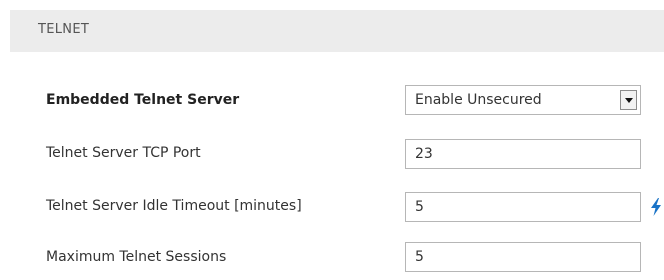 This screenshot has height=280, width=664. What do you see at coordinates (332, 208) in the screenshot?
I see `telnet-idle-timeout-row: Telnet Server Idle Timeout [minutes]` at bounding box center [332, 208].